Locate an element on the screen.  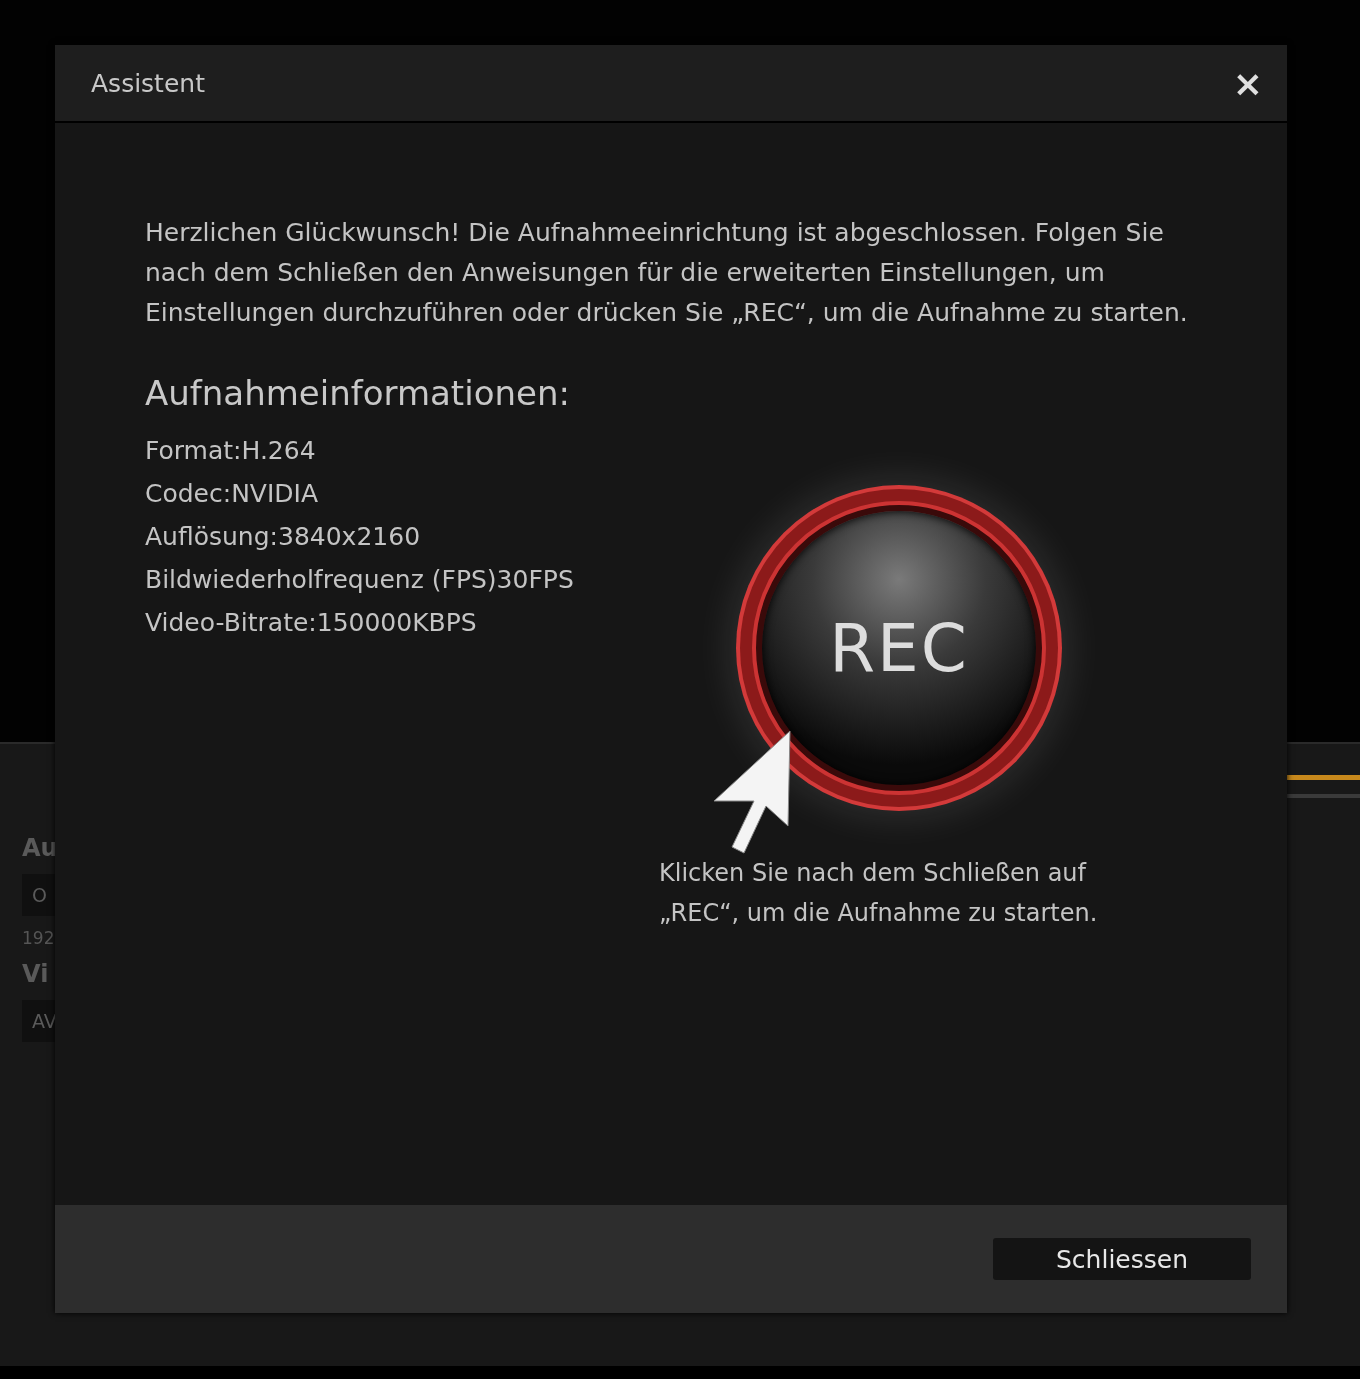
intro-text: Herzlichen Glückwunsch! Die Aufnahmeeinrichtung ist abgeschlossen. Folgen Sie nach dem Schließen den Anweisungen für die erweiterten Einstellungen, um Einstellungen durchzuführen oder drücken Sie „REC“, um die Aufnahme zu starten. is located at coordinates (667, 273).